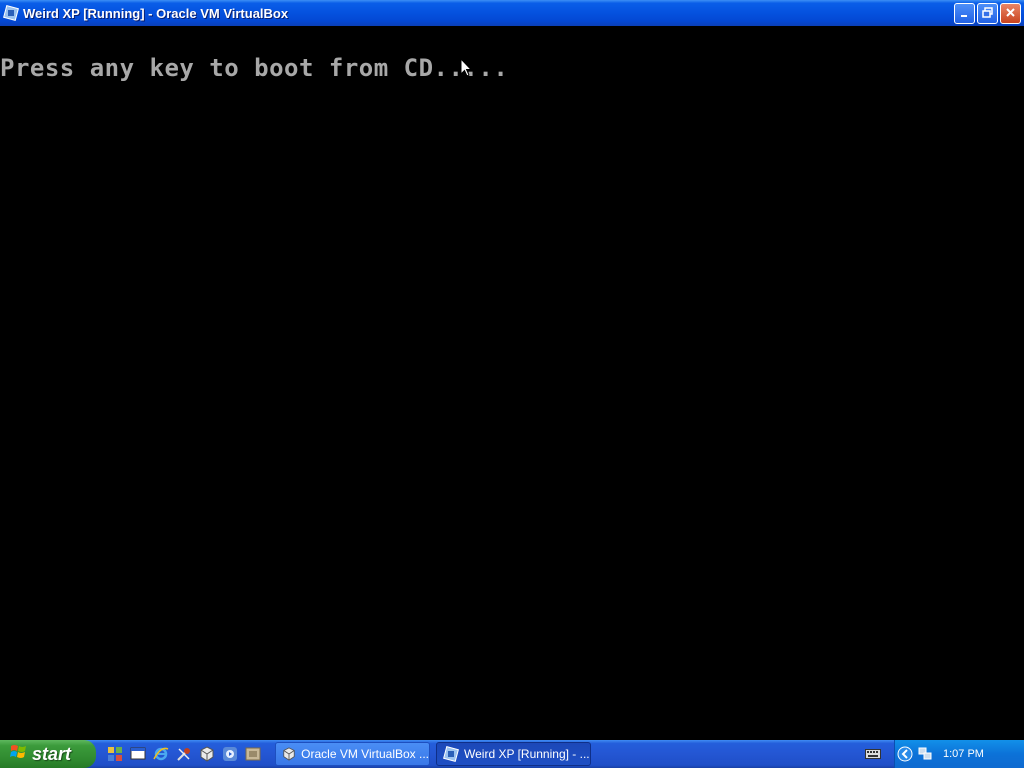 This screenshot has width=1024, height=768. Describe the element at coordinates (466, 70) in the screenshot. I see `mouse-pointer-icon` at that location.